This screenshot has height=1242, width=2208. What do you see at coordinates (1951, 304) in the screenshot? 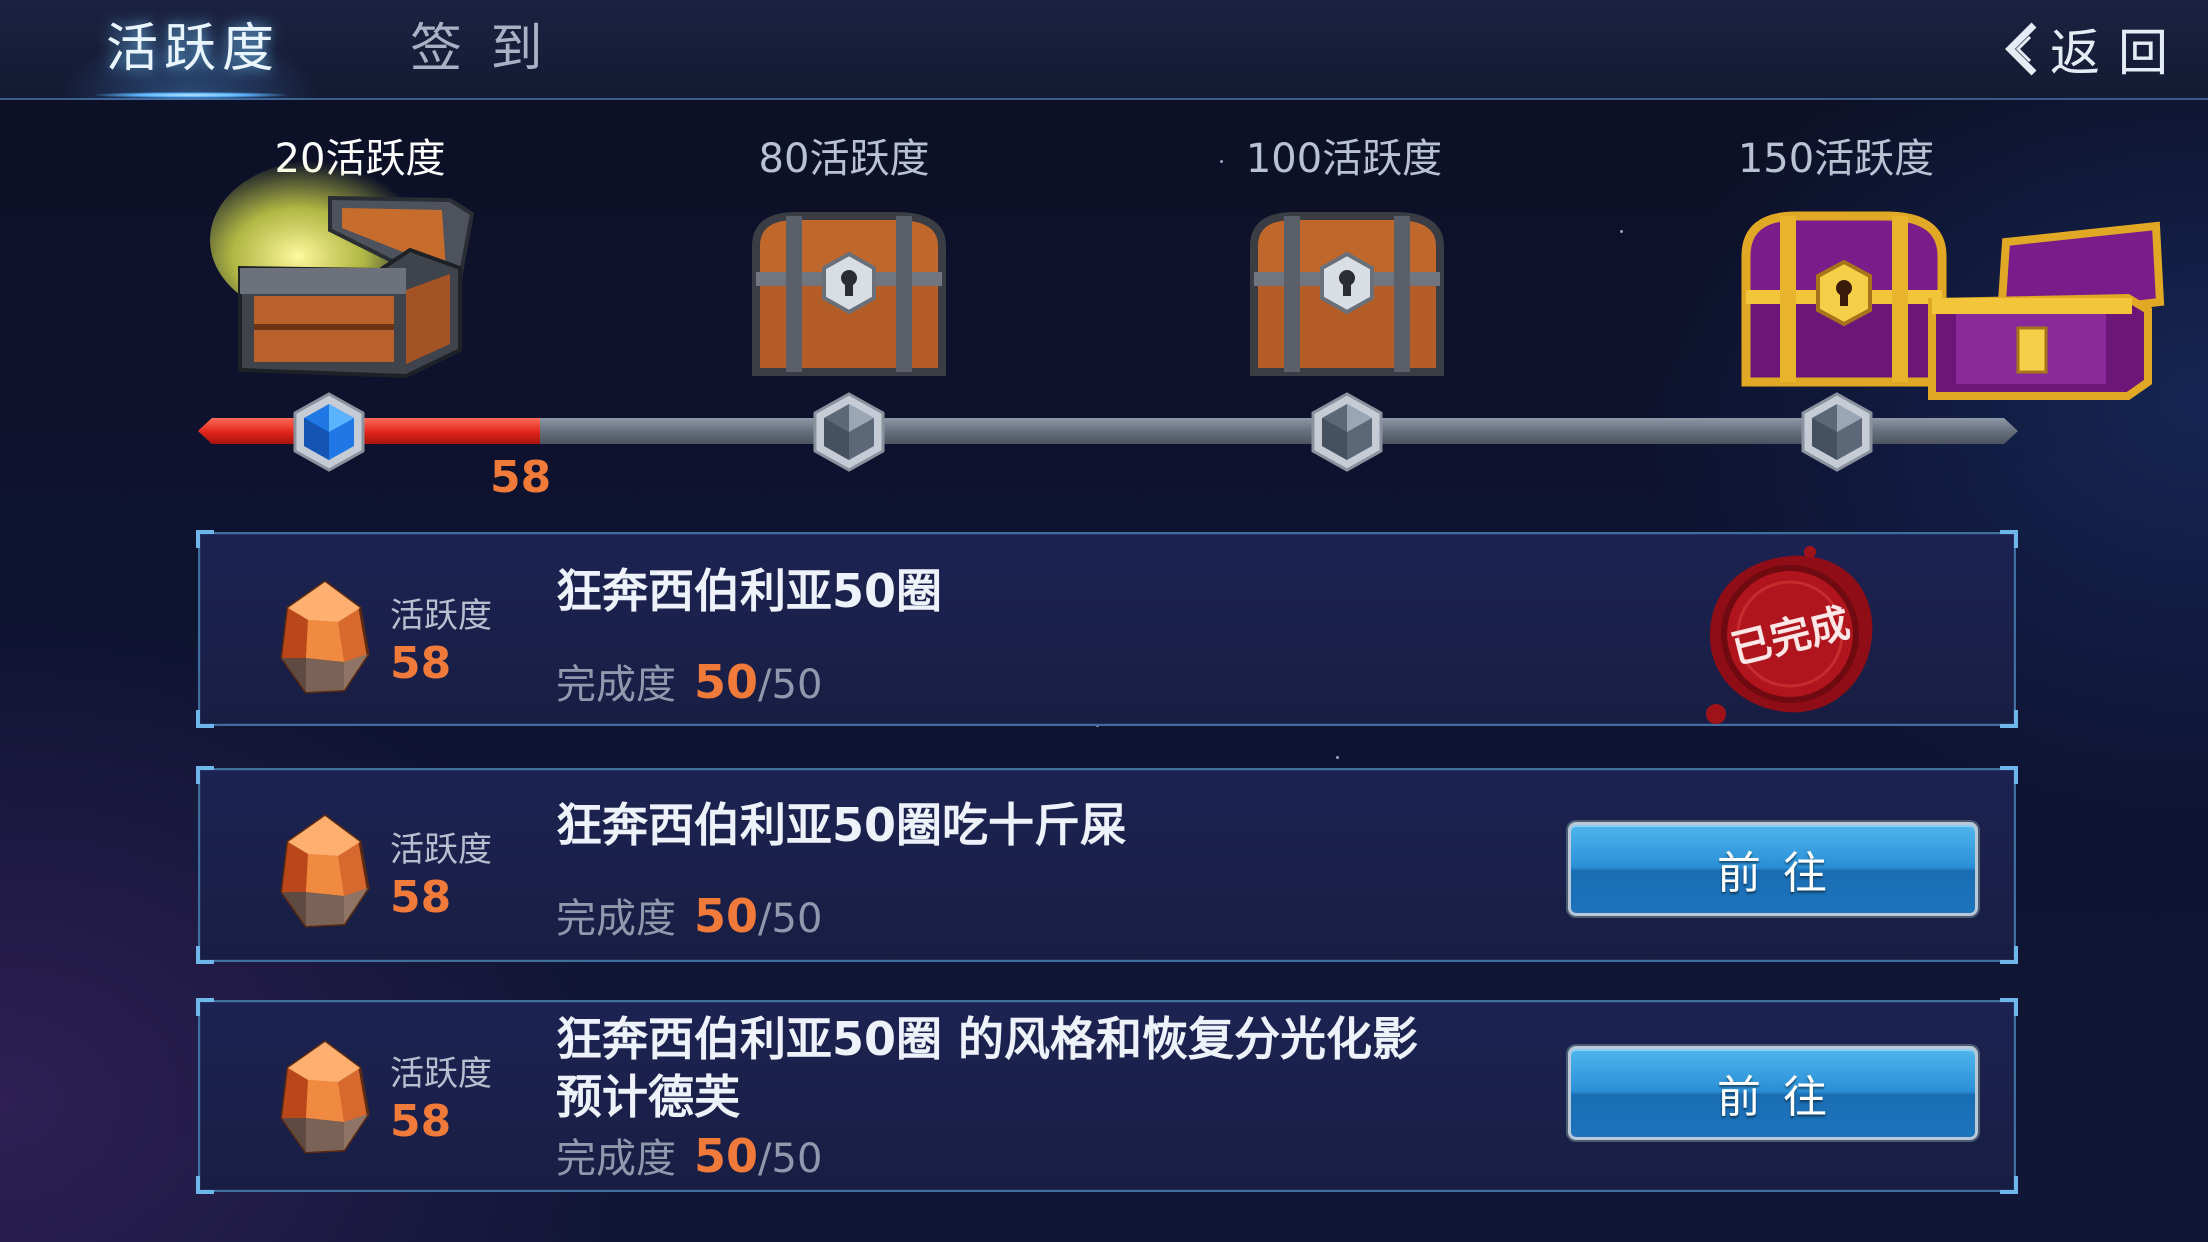
I see `golden-chest-icon` at bounding box center [1951, 304].